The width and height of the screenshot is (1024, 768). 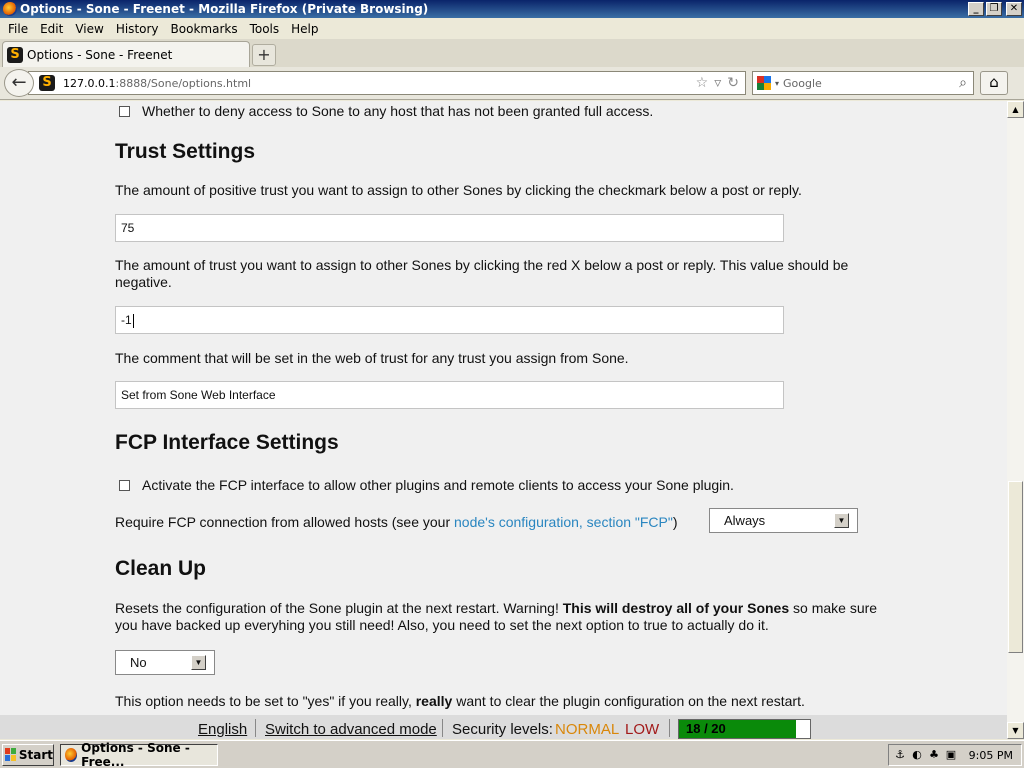 I want to click on clock: 9:05 PM, so click(x=990, y=755).